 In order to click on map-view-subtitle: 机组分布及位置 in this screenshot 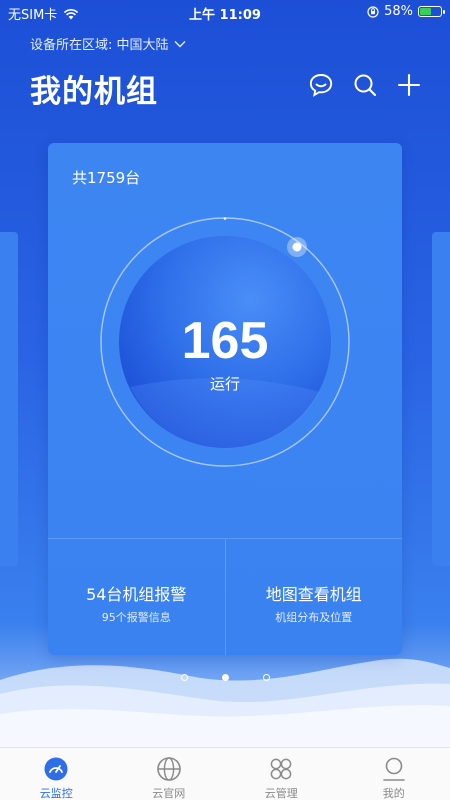, I will do `click(314, 617)`.